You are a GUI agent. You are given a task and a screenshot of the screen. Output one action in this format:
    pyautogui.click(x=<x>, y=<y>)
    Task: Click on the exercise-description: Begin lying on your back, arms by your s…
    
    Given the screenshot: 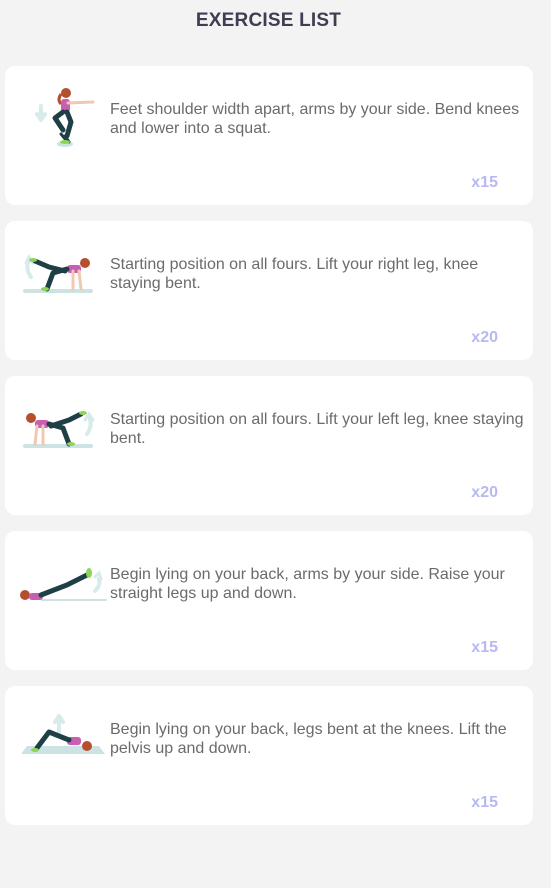 What is the action you would take?
    pyautogui.click(x=307, y=584)
    